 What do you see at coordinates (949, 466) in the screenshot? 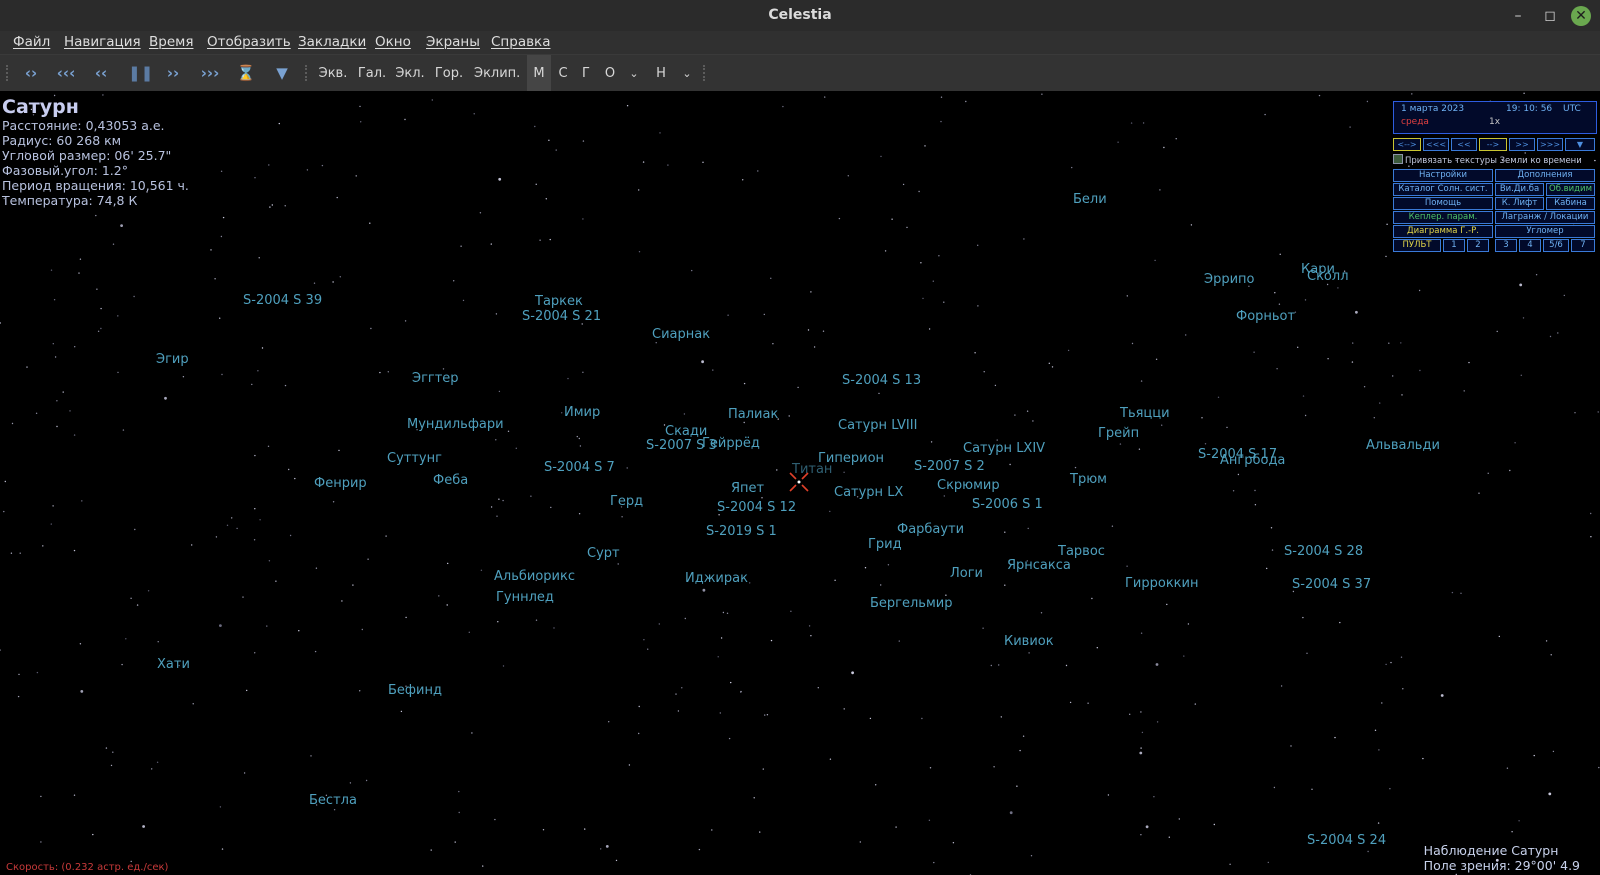
I see `moon-label: S-2007 S 2` at bounding box center [949, 466].